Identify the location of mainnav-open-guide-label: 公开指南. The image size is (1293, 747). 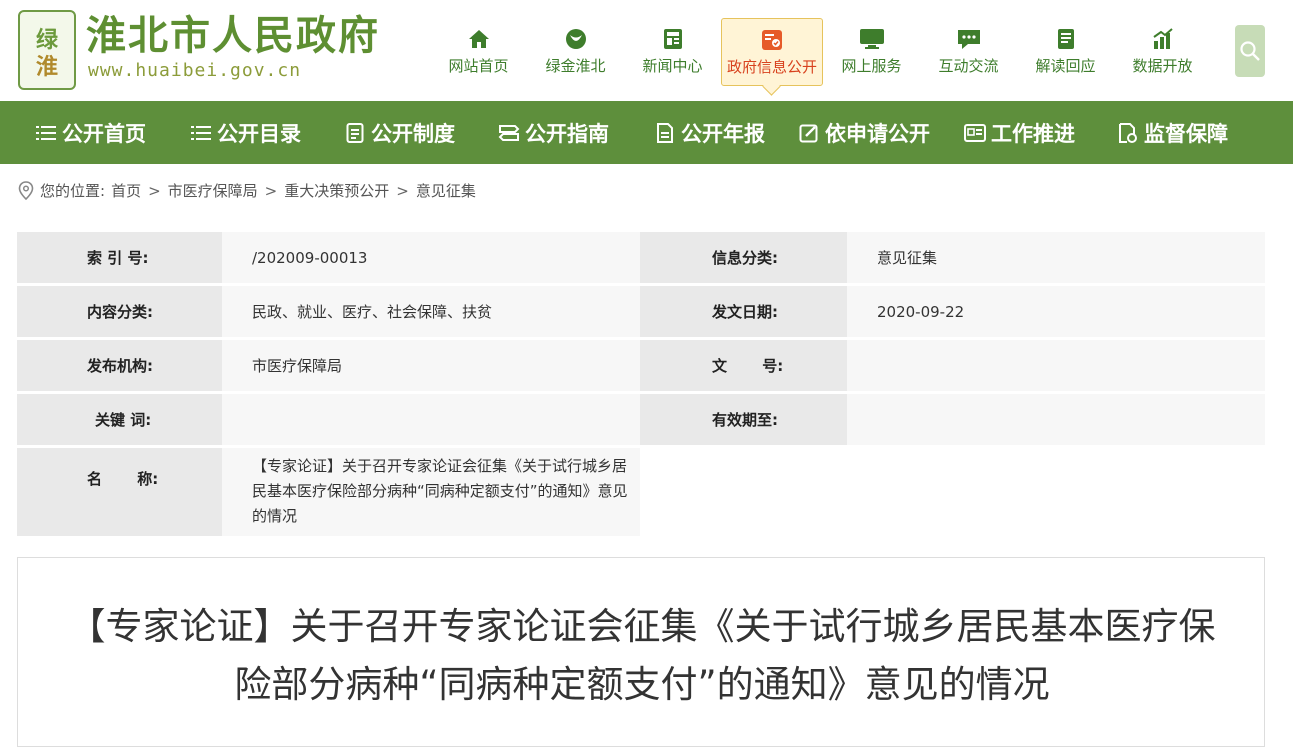
(567, 133).